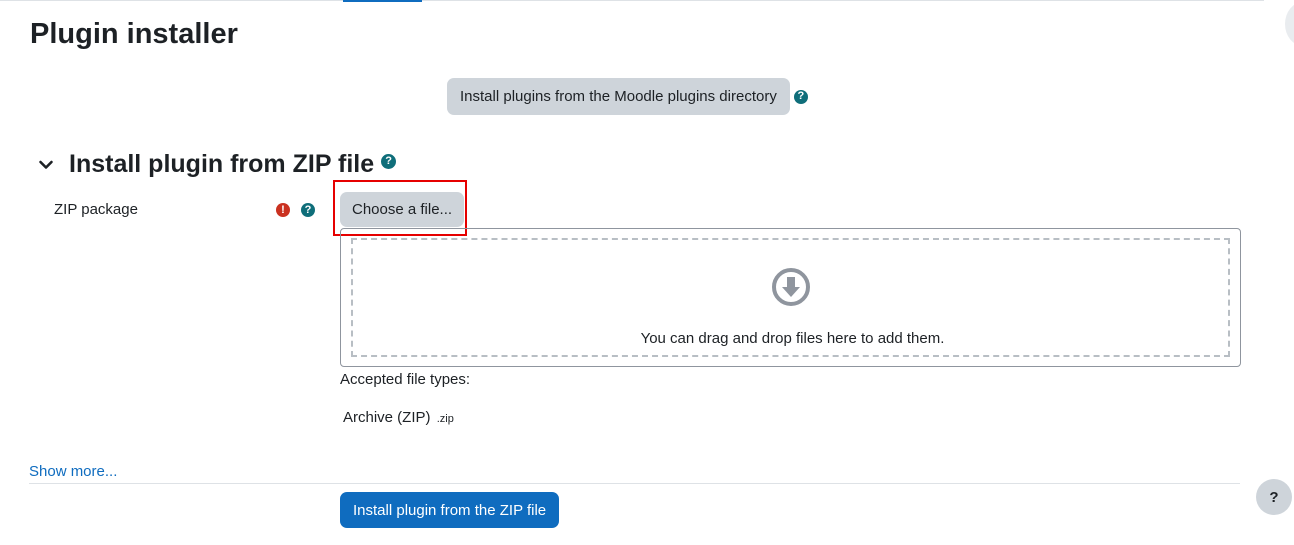  Describe the element at coordinates (96, 209) in the screenshot. I see `zip-package-label: ZIP package` at that location.